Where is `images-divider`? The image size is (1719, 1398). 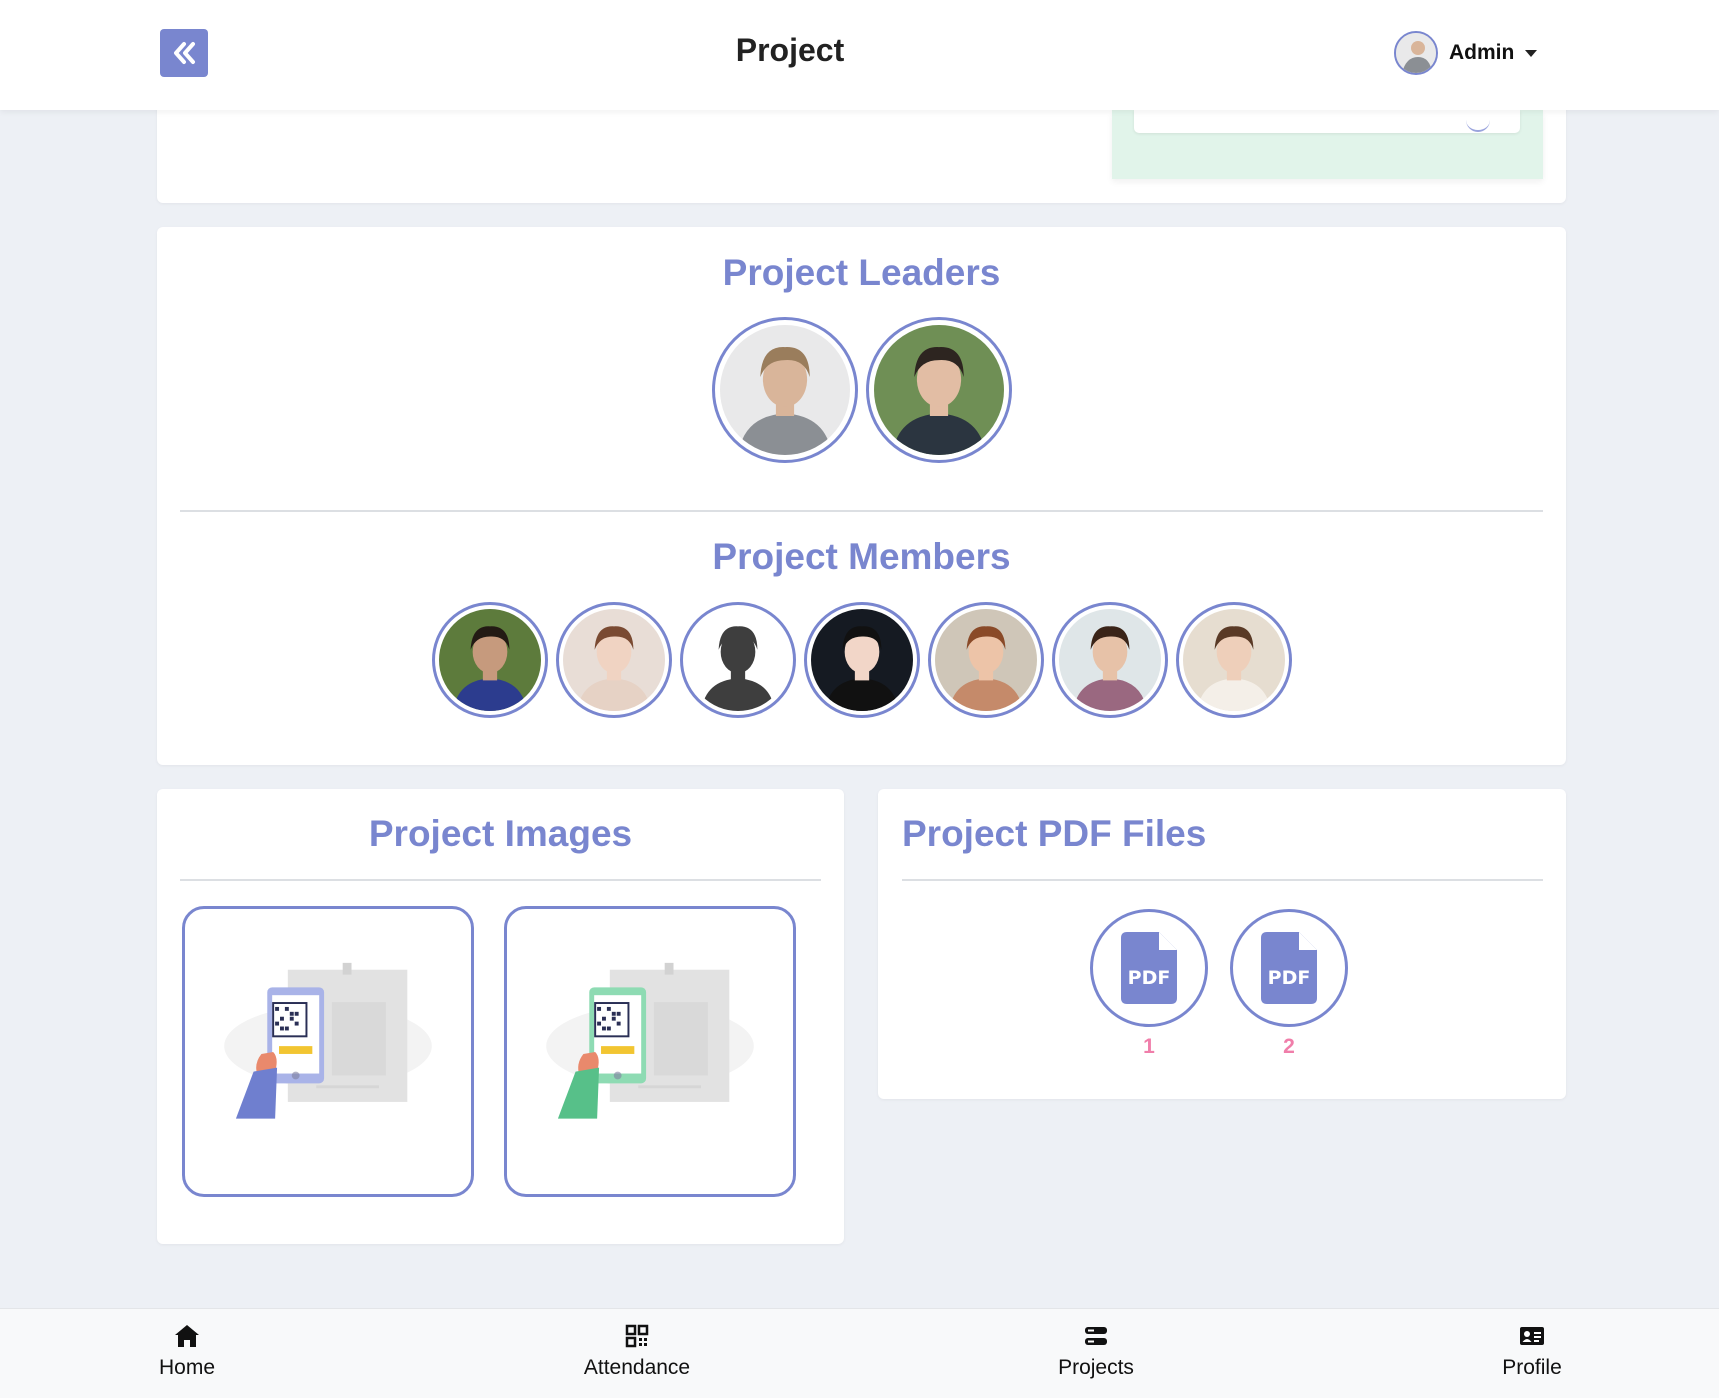 images-divider is located at coordinates (500, 880).